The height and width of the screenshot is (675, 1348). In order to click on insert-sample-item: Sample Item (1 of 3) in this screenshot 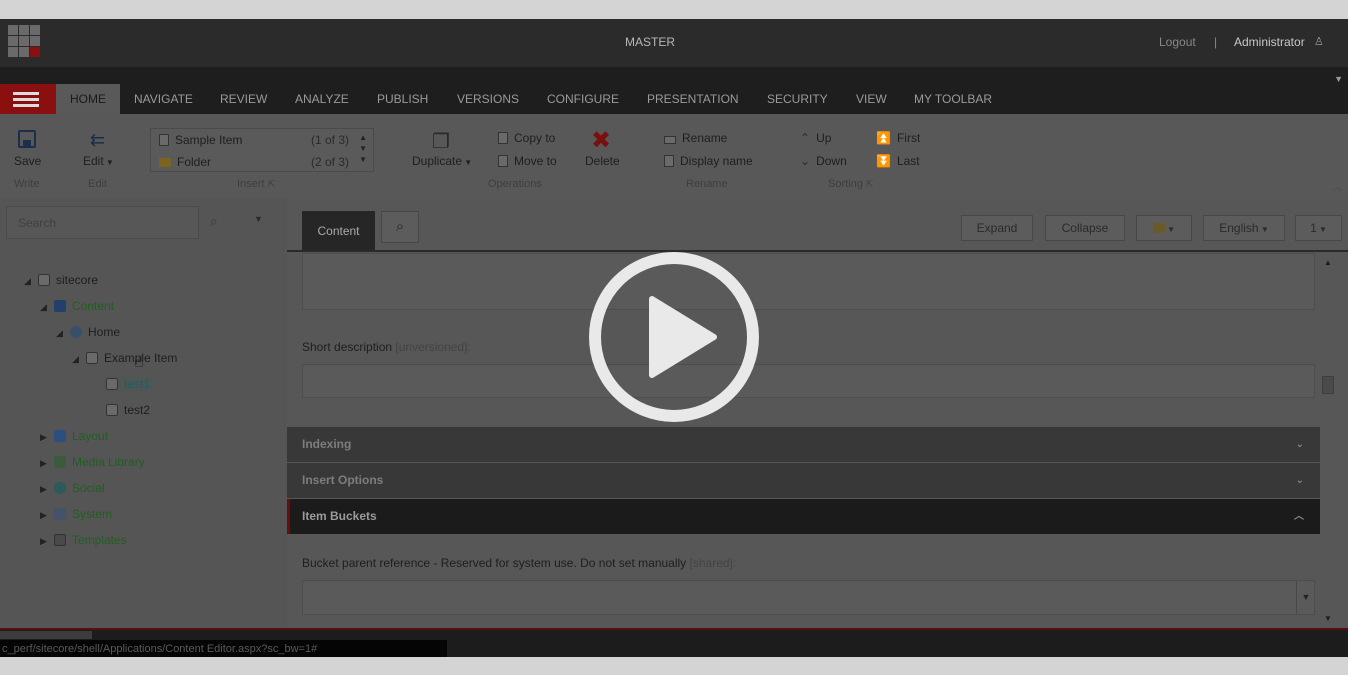, I will do `click(259, 140)`.